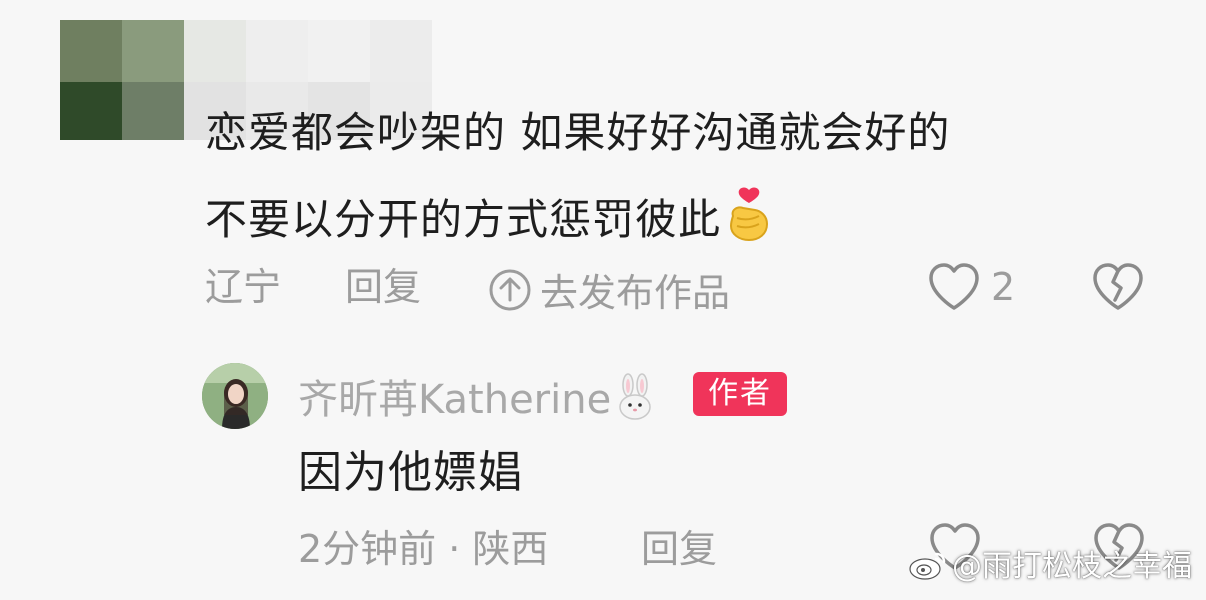 This screenshot has height=600, width=1206. I want to click on finger-heart-icon, so click(749, 217).